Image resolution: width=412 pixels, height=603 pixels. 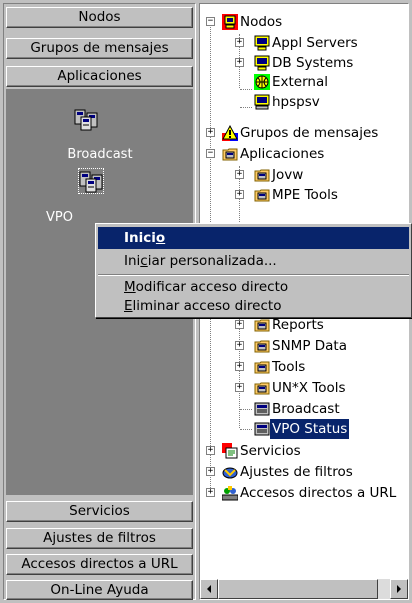 I want to click on warning-triangle-icon, so click(x=230, y=133).